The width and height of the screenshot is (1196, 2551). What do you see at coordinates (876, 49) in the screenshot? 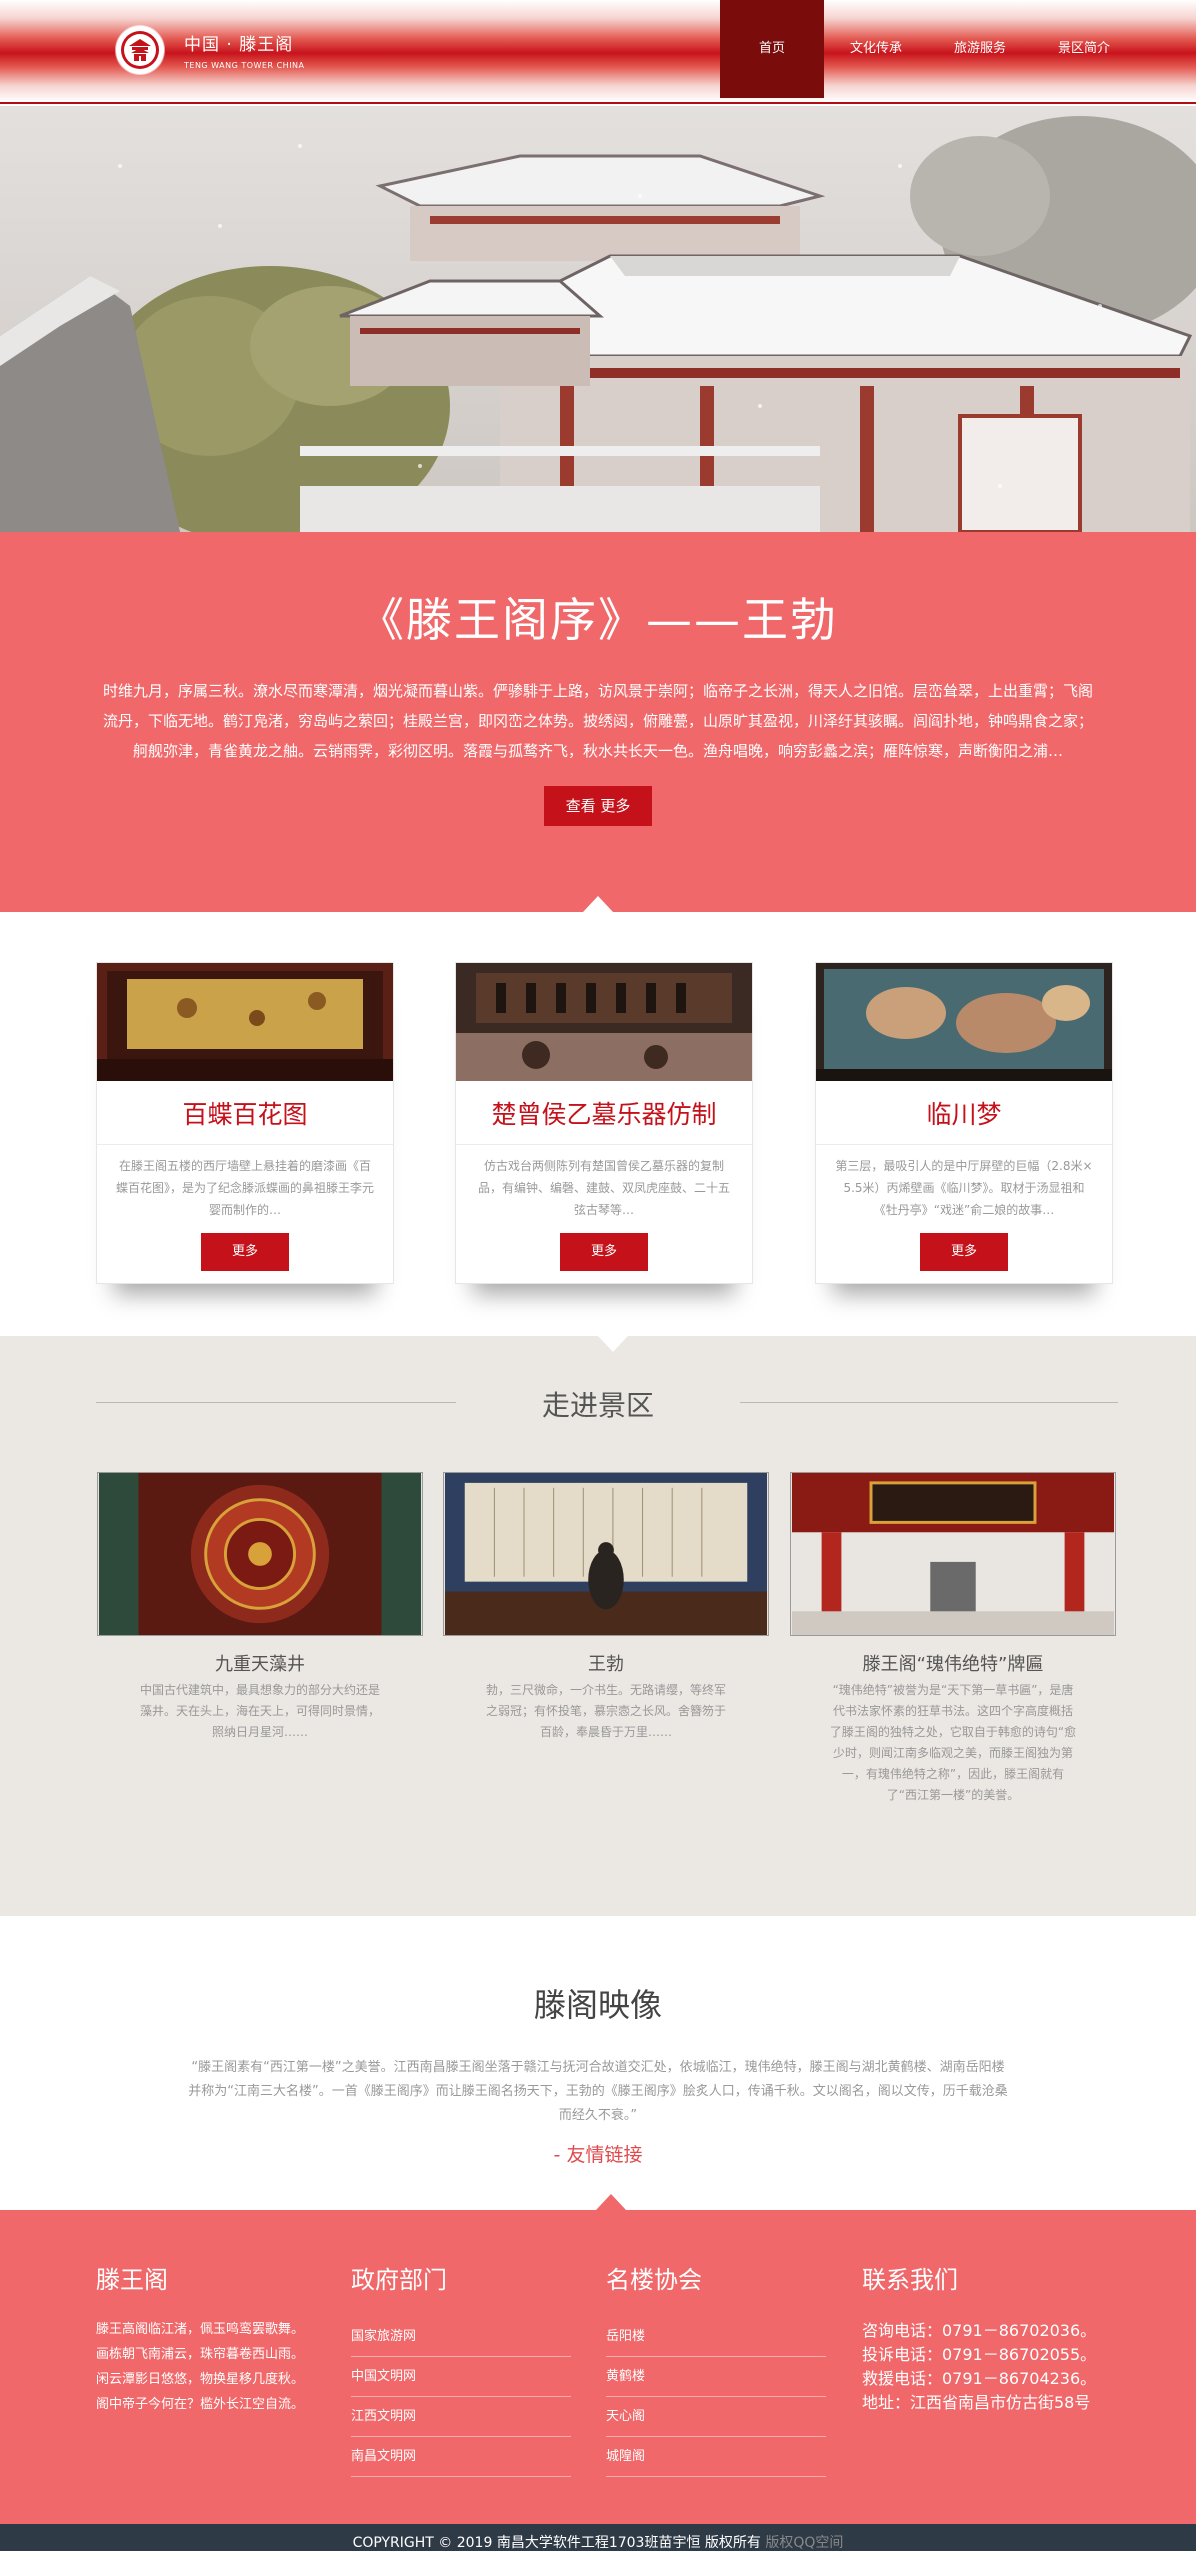
I see `nav-culture: 文化传承` at bounding box center [876, 49].